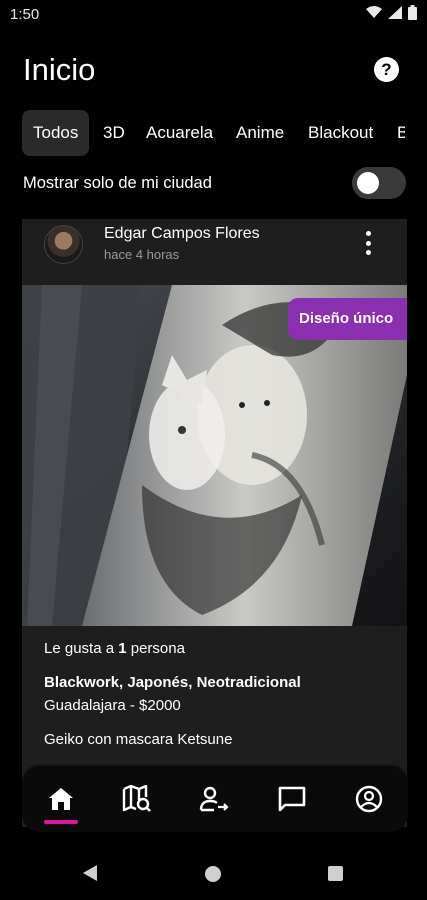 The image size is (427, 900). Describe the element at coordinates (213, 874) in the screenshot. I see `system-home-icon` at that location.